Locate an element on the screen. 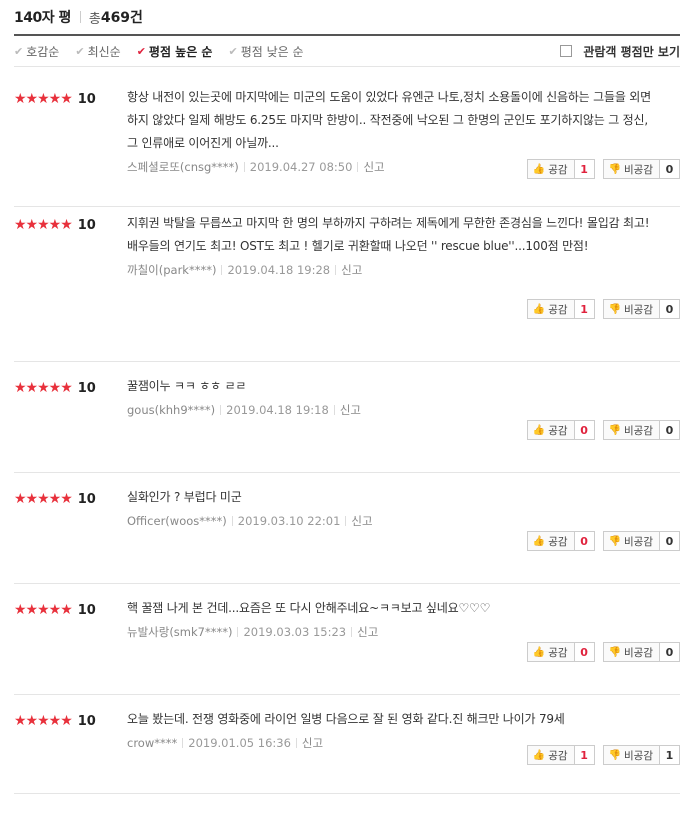  review-meta: 까칠이(park****) 2019.04.18 19:28 신고 is located at coordinates (392, 270).